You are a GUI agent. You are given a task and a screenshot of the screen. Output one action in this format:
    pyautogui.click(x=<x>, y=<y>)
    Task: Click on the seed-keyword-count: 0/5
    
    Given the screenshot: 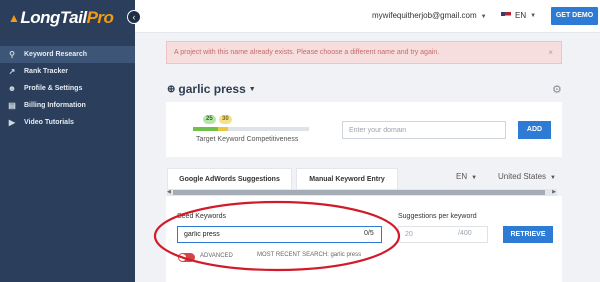 What is the action you would take?
    pyautogui.click(x=369, y=233)
    